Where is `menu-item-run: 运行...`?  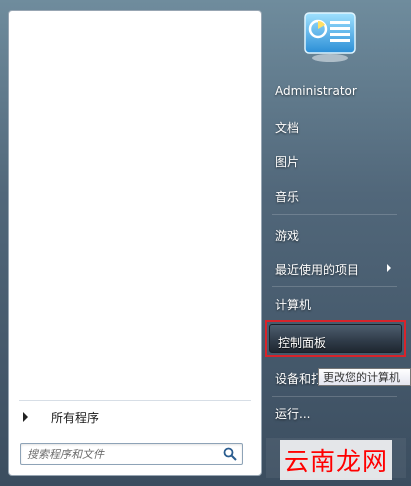 menu-item-run: 运行... is located at coordinates (292, 413).